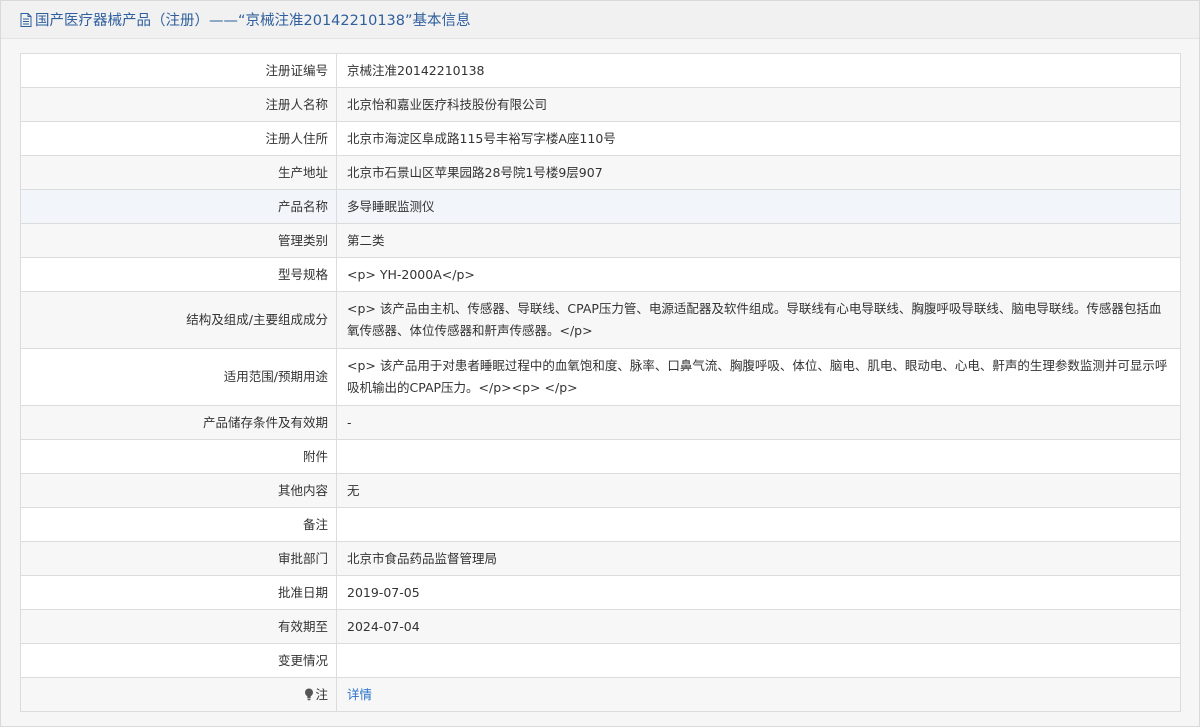 The height and width of the screenshot is (727, 1200). I want to click on row-label: 管理类别, so click(178, 240).